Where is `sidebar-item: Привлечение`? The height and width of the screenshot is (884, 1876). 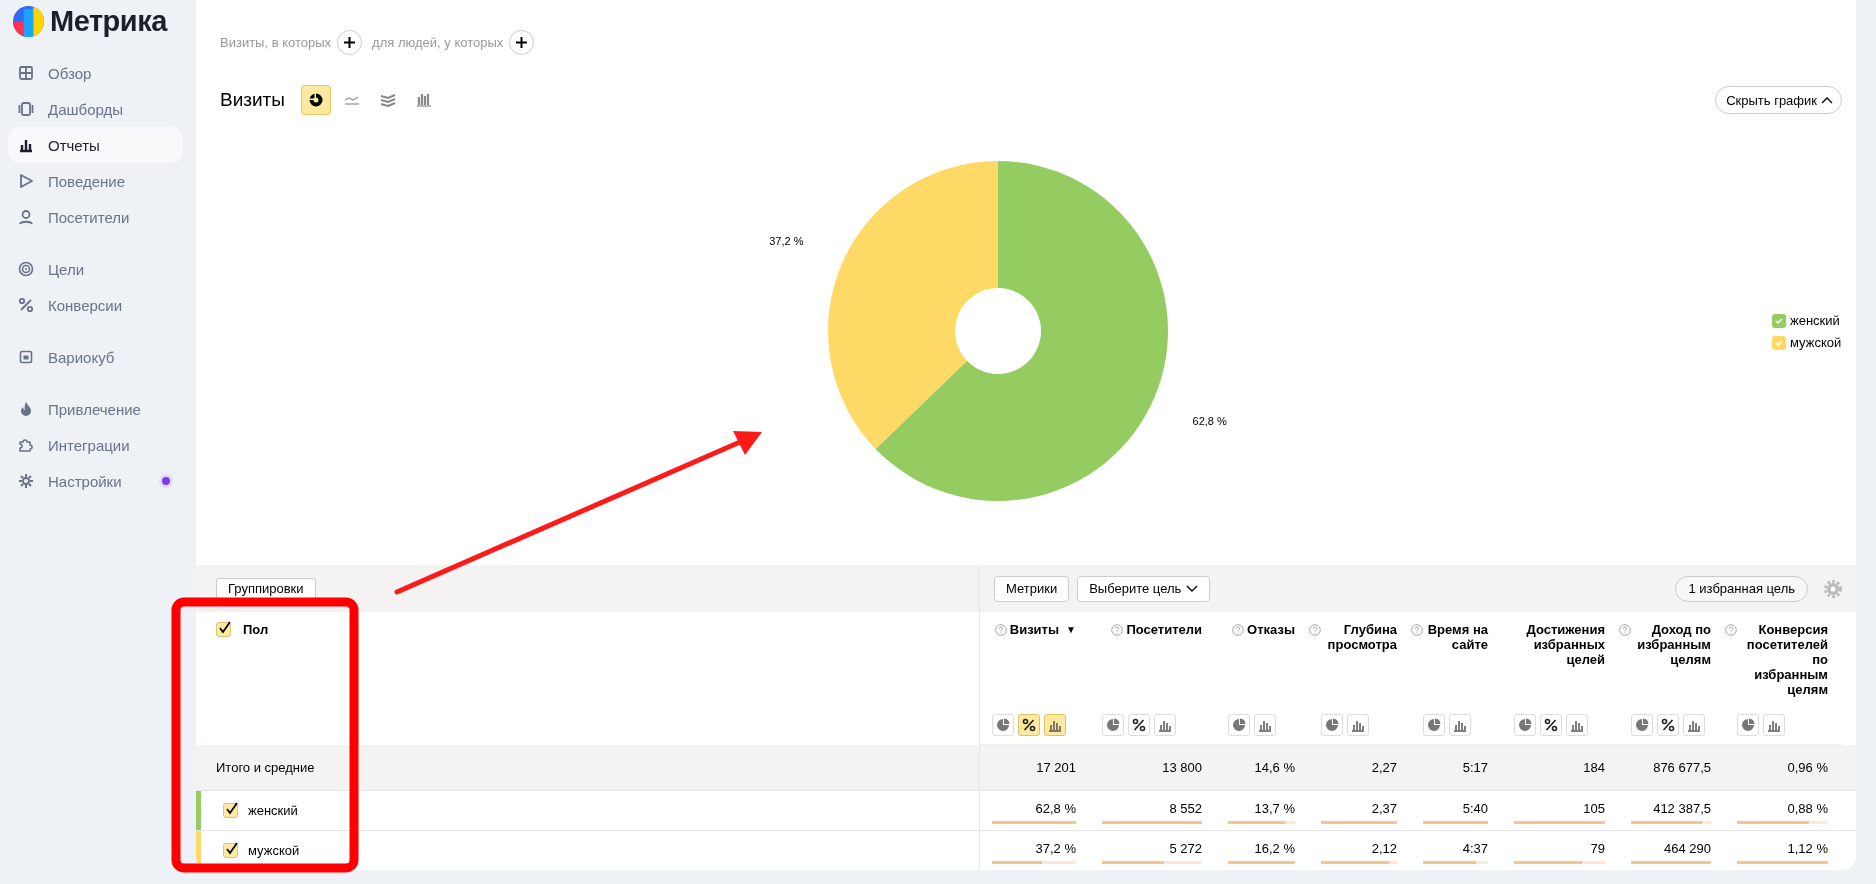 sidebar-item: Привлечение is located at coordinates (95, 409).